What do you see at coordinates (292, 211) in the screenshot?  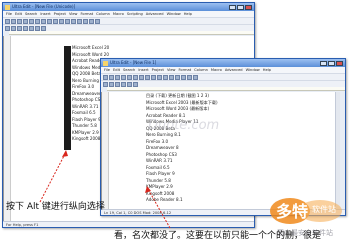 I see `logo-text: 多特` at bounding box center [292, 211].